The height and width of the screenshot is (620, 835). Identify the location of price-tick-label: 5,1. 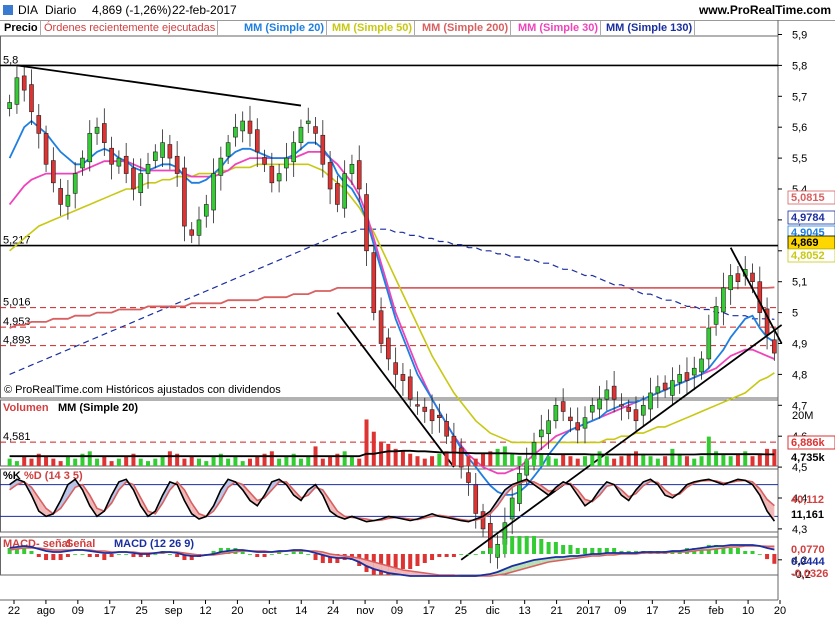
(799, 283).